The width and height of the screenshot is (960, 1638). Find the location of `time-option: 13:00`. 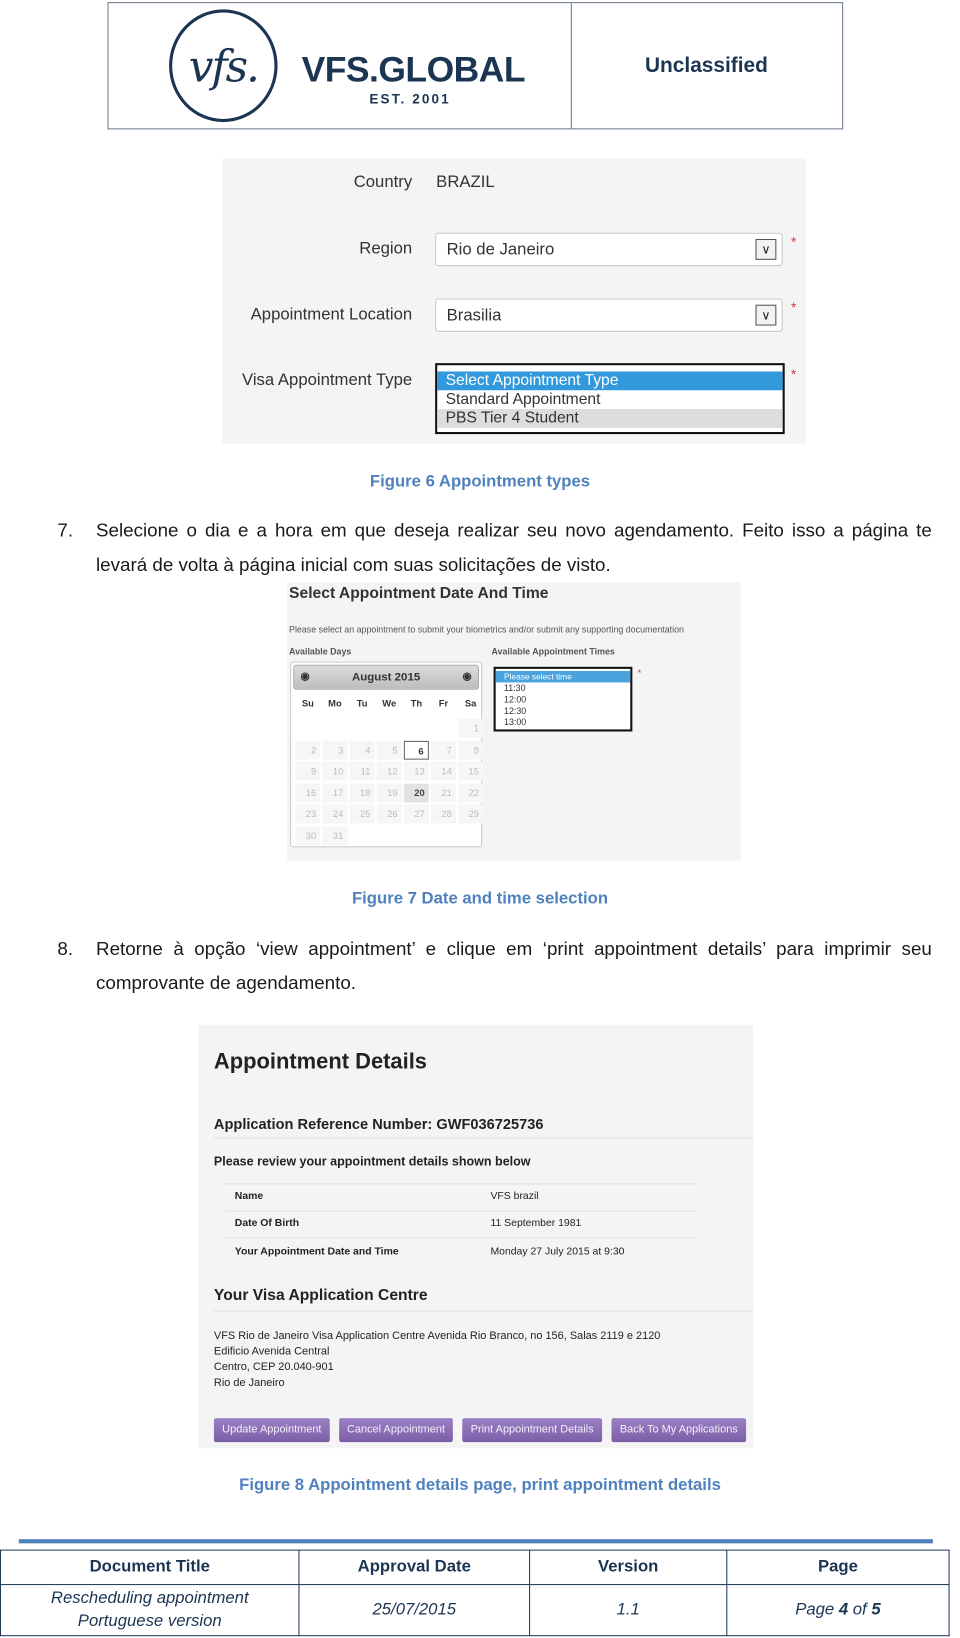

time-option: 13:00 is located at coordinates (563, 722).